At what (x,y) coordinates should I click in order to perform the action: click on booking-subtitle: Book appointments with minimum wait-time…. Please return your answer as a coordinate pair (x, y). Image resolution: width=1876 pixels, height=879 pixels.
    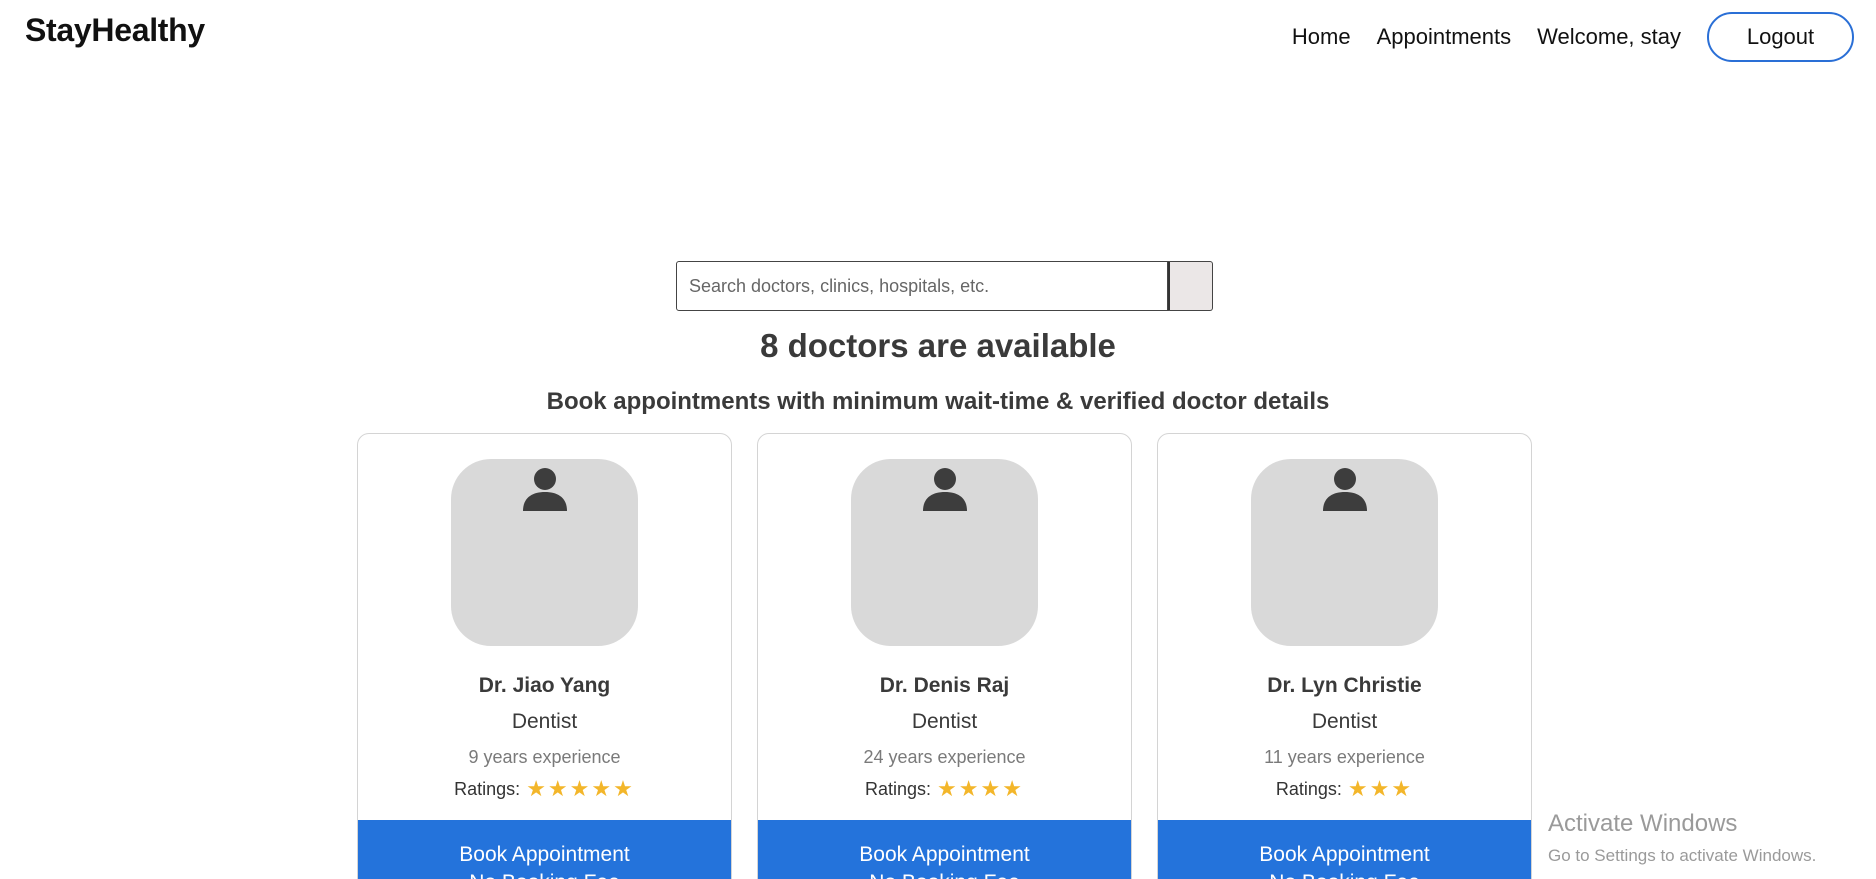
    Looking at the image, I should click on (938, 401).